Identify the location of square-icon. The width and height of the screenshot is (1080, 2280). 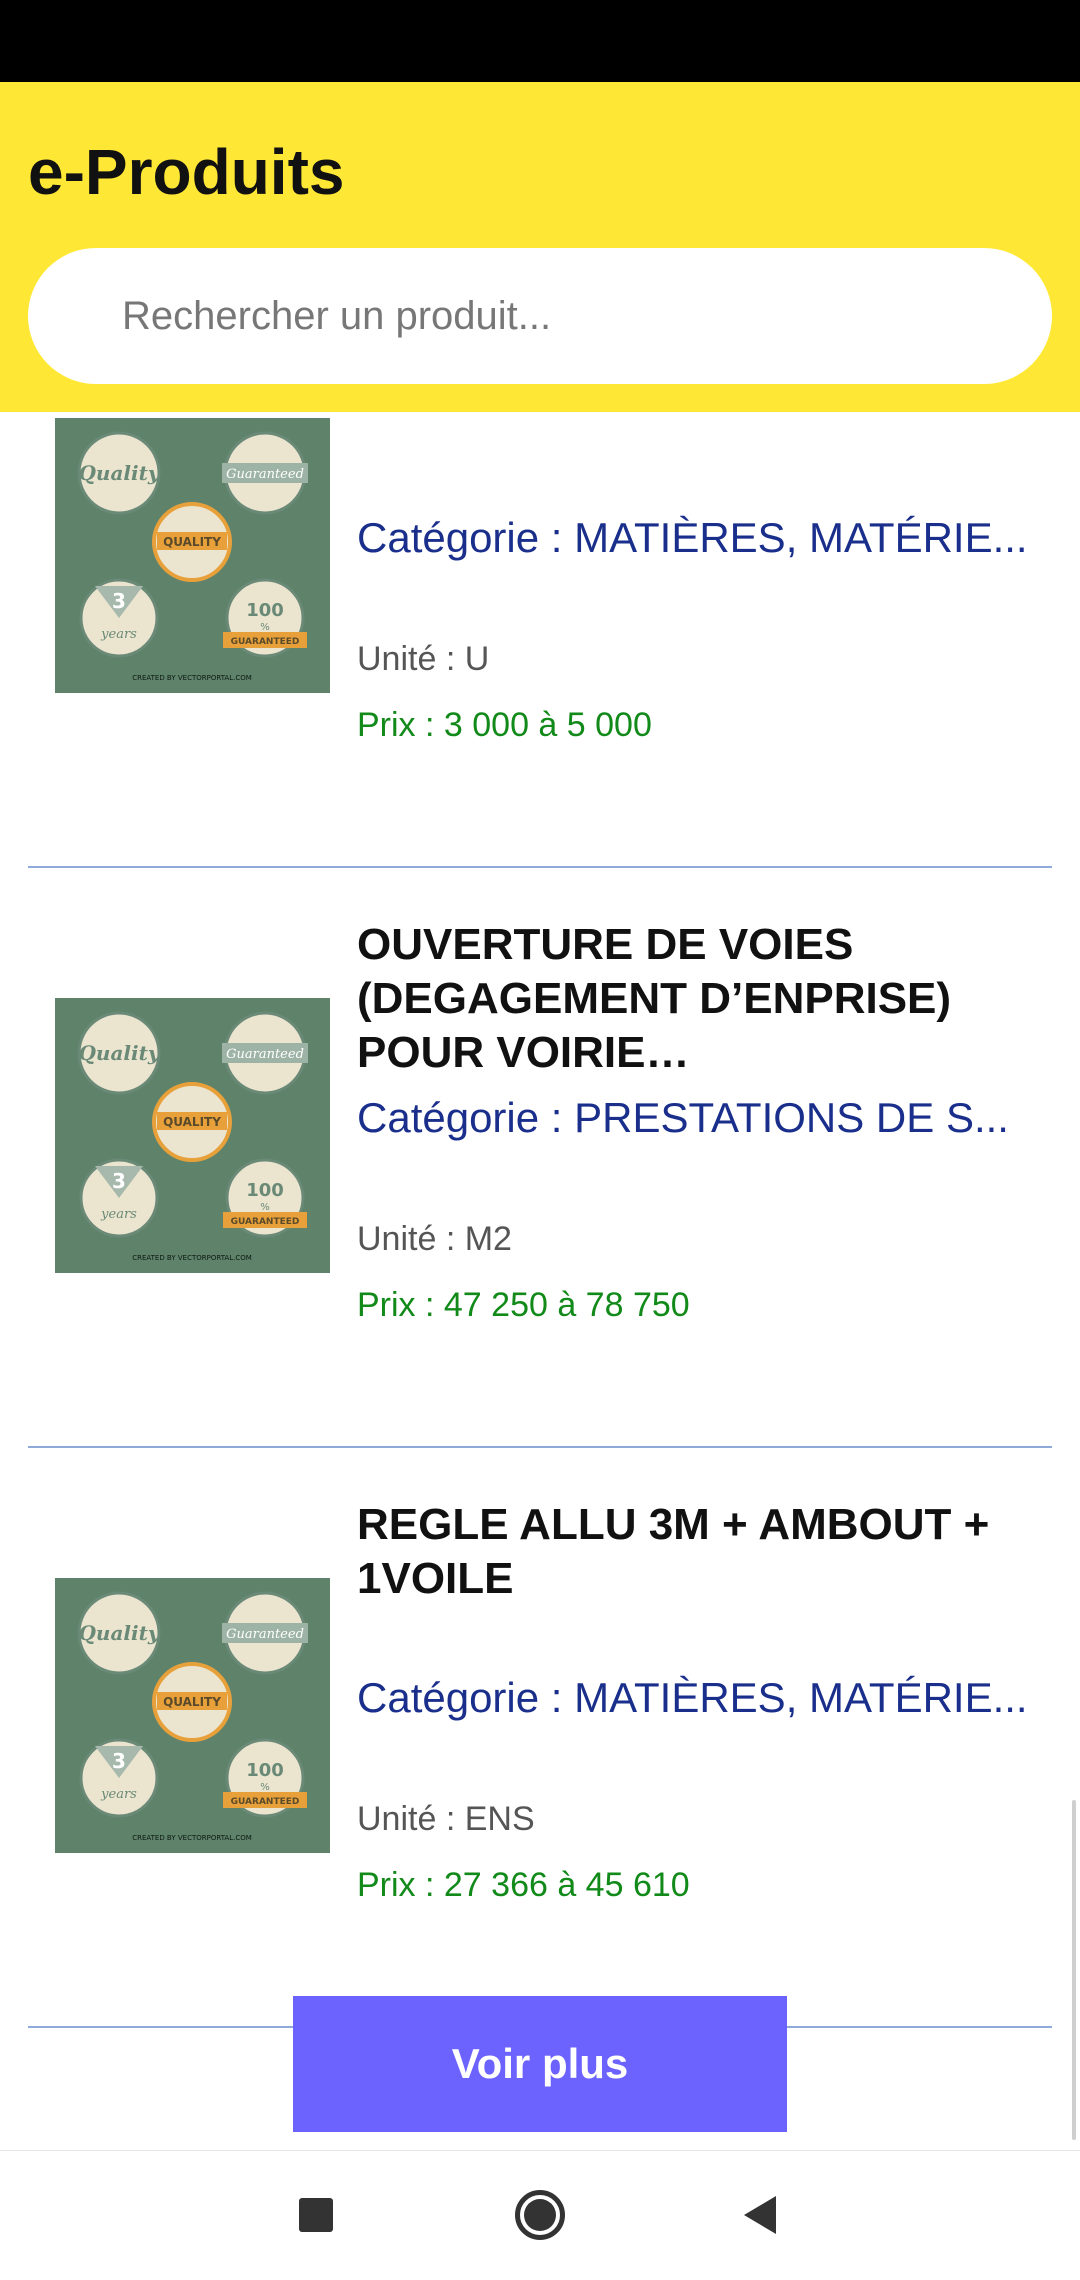
(316, 2215).